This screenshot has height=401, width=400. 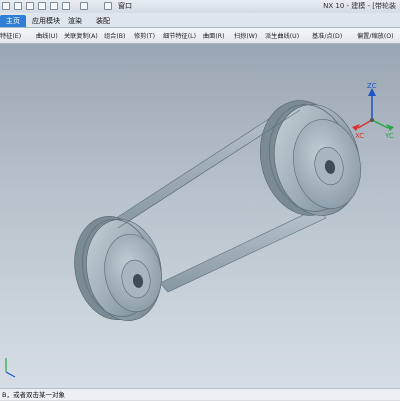 I want to click on tab-applications: 应用模块, so click(x=46, y=21).